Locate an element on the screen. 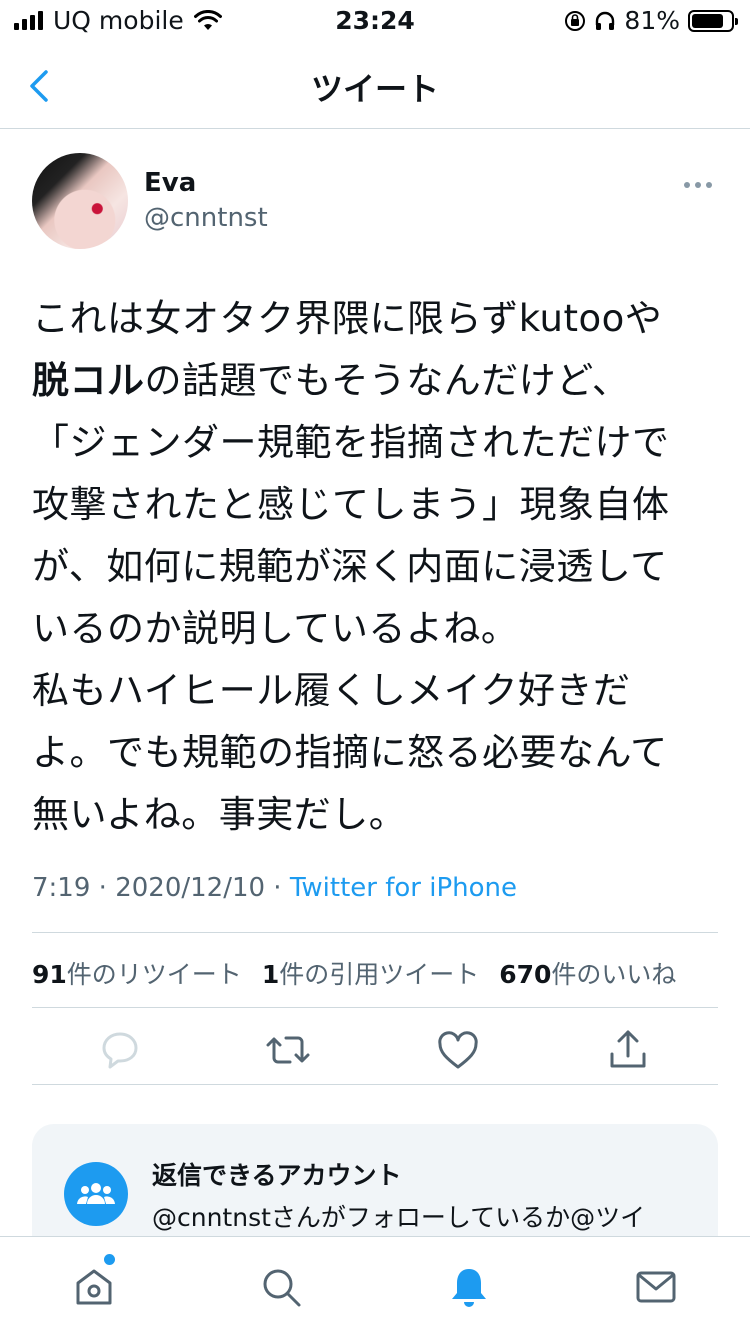  status-bar: UQ mobile 23:24 81% is located at coordinates (375, 22).